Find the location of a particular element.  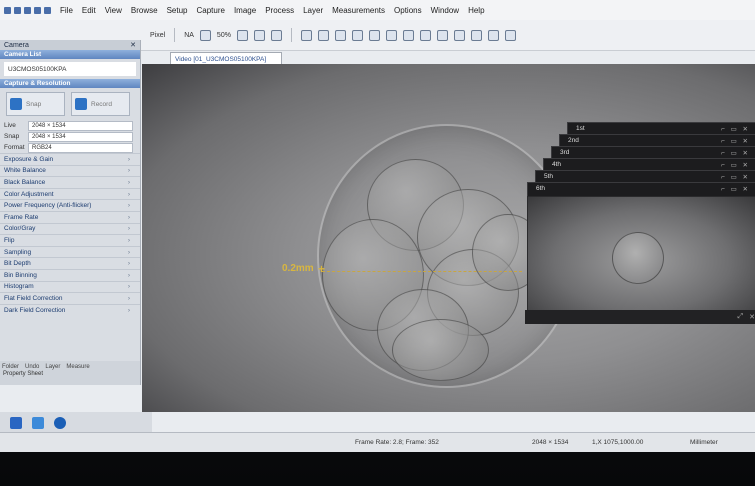

menu-setup: Setup is located at coordinates (177, 10).